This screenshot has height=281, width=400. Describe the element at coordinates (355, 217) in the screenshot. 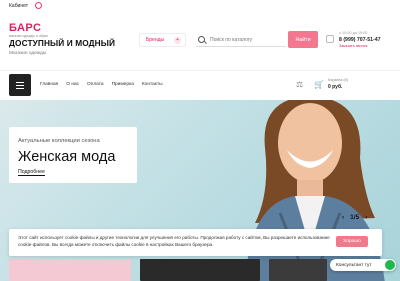

I see `slide-counter: 1/5` at that location.